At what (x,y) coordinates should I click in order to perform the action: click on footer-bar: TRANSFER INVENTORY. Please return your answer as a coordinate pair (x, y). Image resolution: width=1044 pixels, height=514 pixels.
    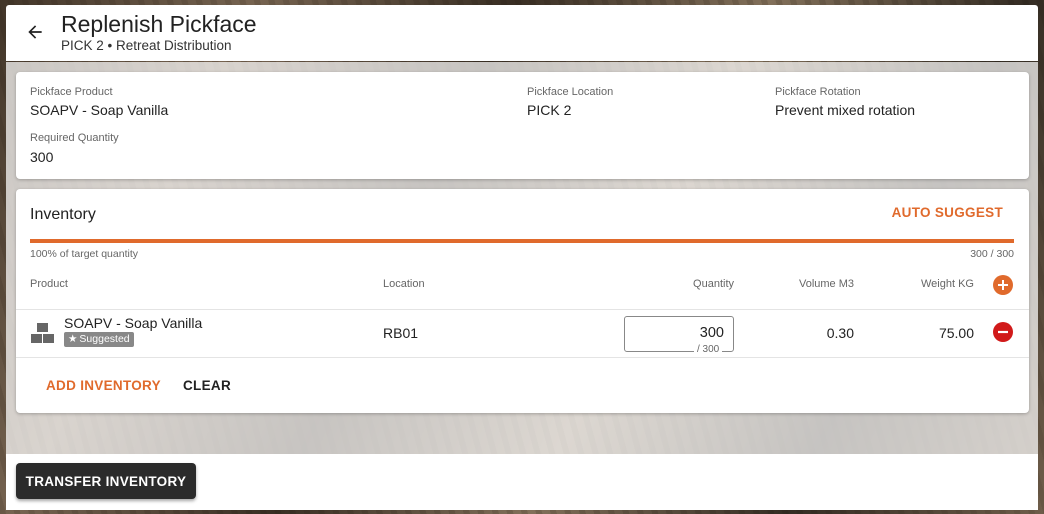
    Looking at the image, I should click on (522, 482).